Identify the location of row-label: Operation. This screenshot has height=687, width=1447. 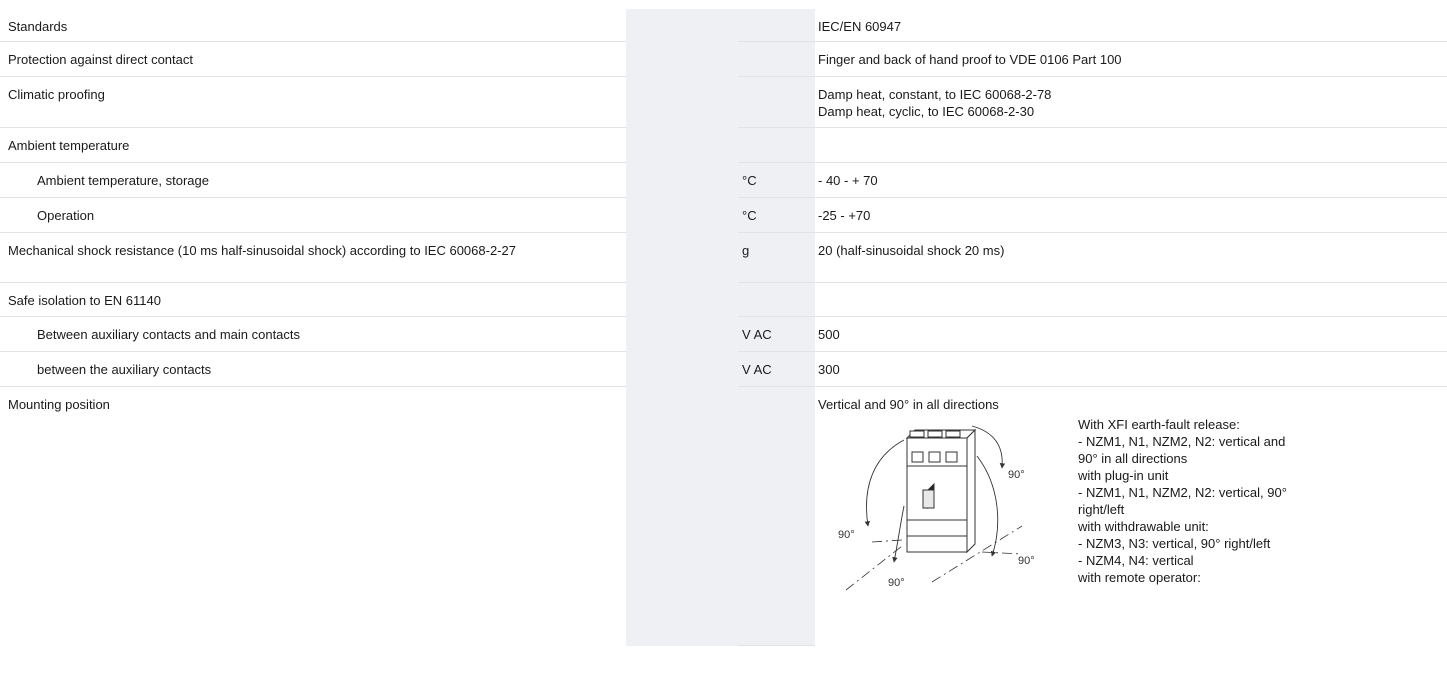
(313, 215).